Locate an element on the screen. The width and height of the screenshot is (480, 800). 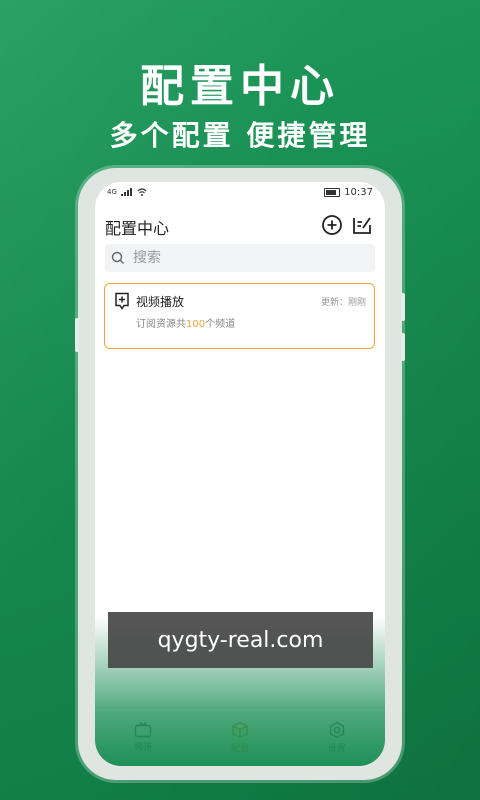
status-time: 10:37 is located at coordinates (358, 192).